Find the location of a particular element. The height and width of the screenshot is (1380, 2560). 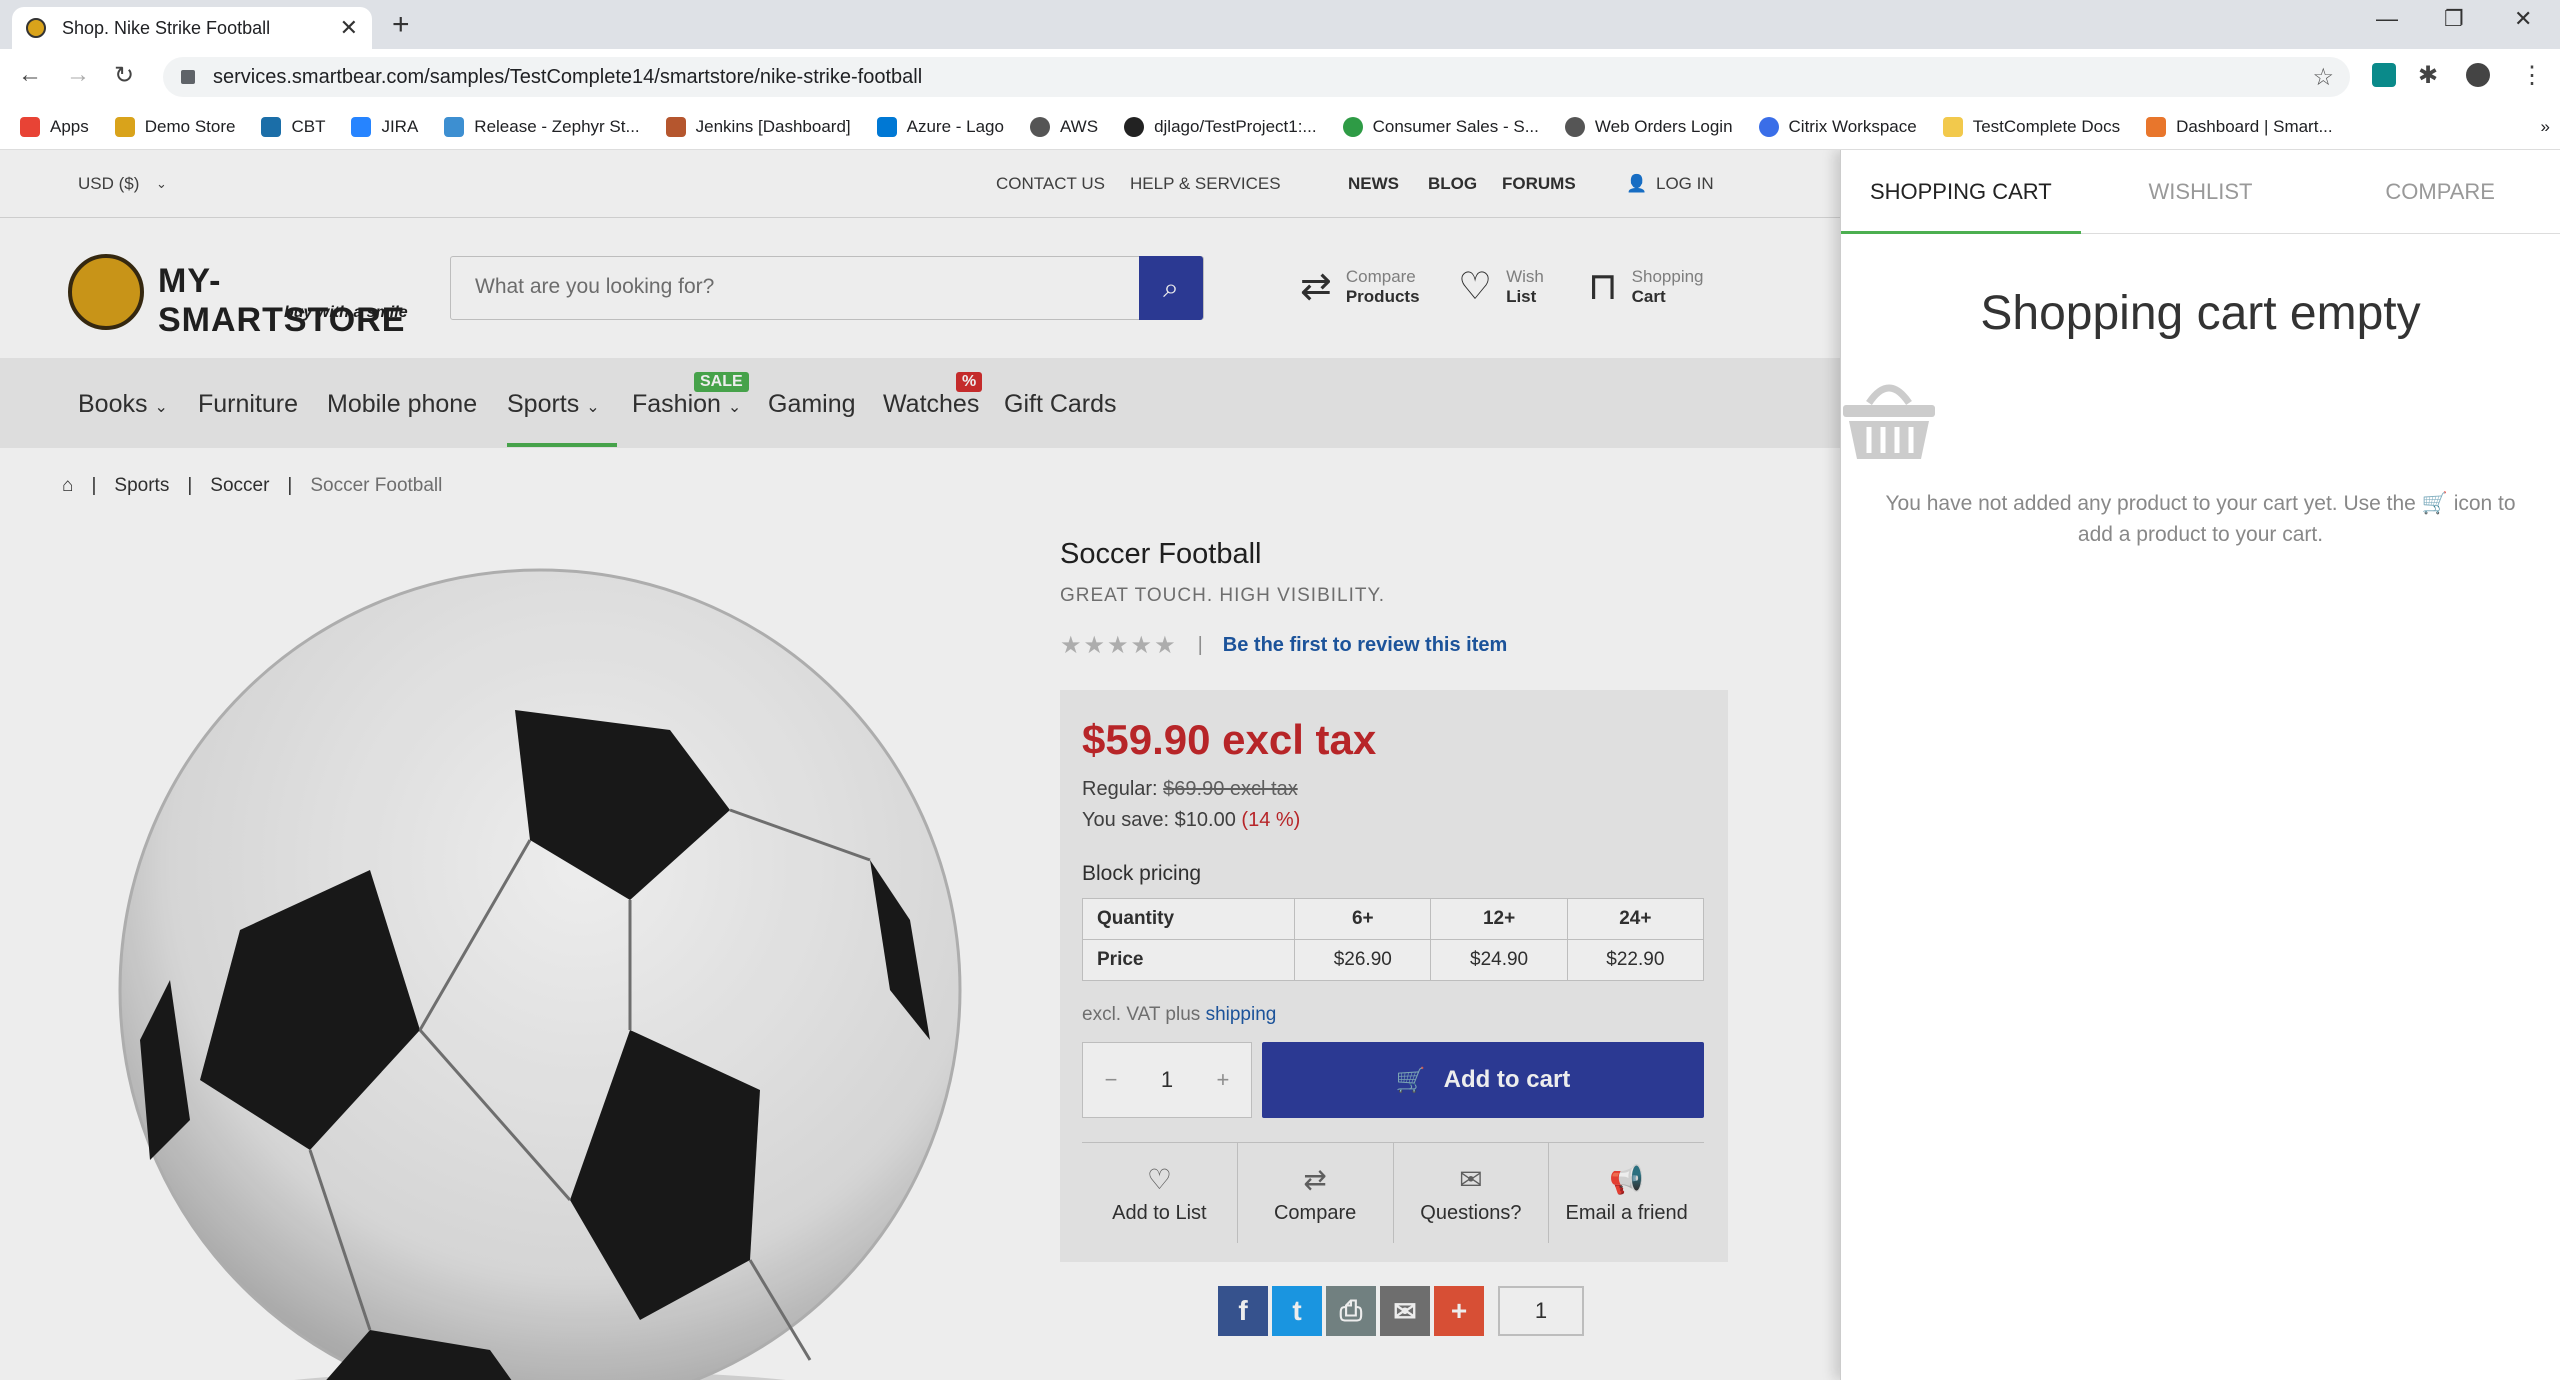

tab-compare: COMPARE is located at coordinates (2440, 191).